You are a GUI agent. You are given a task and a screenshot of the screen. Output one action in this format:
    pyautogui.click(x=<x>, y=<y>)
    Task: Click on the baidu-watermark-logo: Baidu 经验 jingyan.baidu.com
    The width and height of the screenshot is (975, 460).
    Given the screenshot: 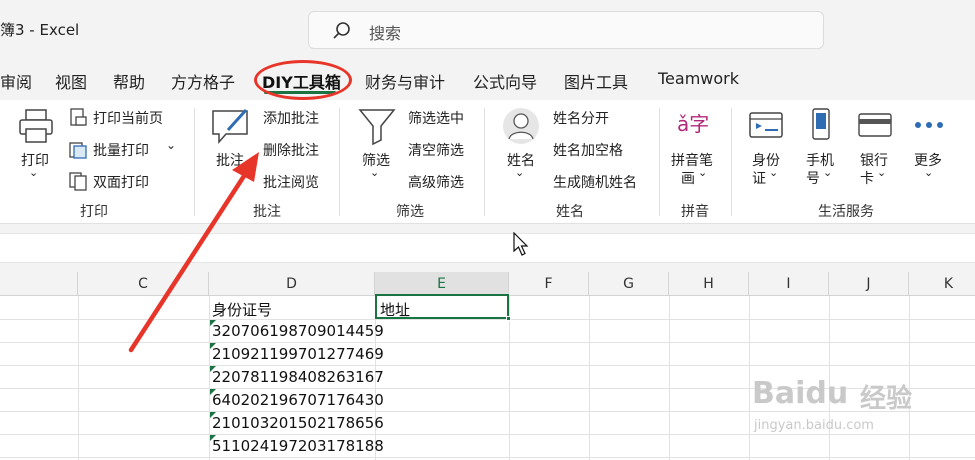 What is the action you would take?
    pyautogui.click(x=839, y=409)
    